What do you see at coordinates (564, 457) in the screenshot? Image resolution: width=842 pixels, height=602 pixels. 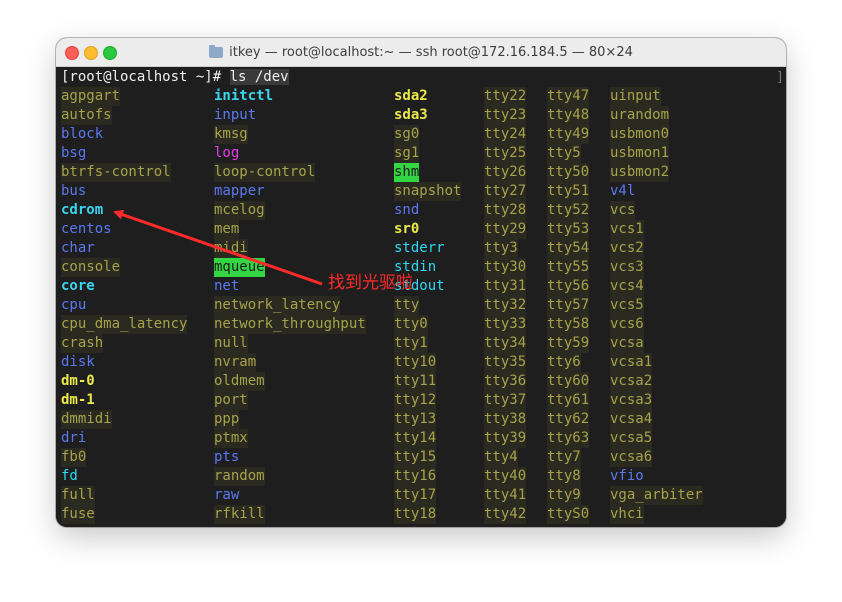 I see `dev-entry: tty7` at bounding box center [564, 457].